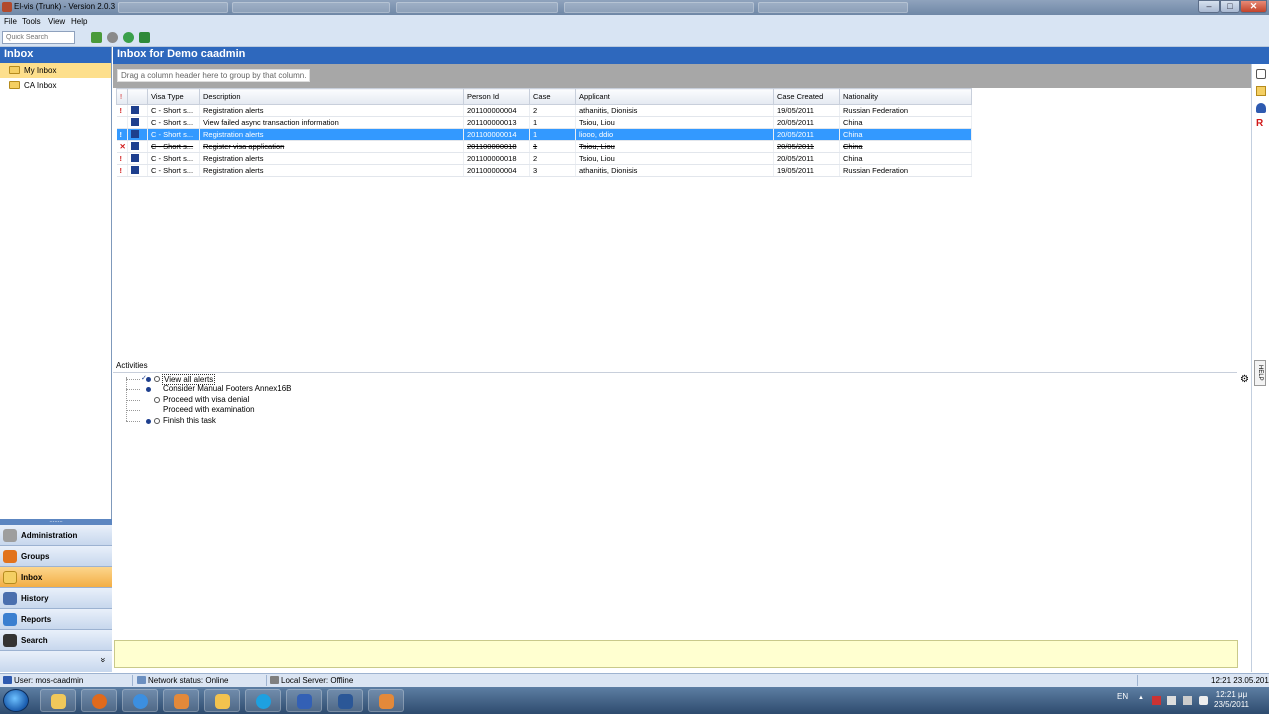 This screenshot has width=1269, height=714. Describe the element at coordinates (122, 122) in the screenshot. I see `alert-flag` at that location.